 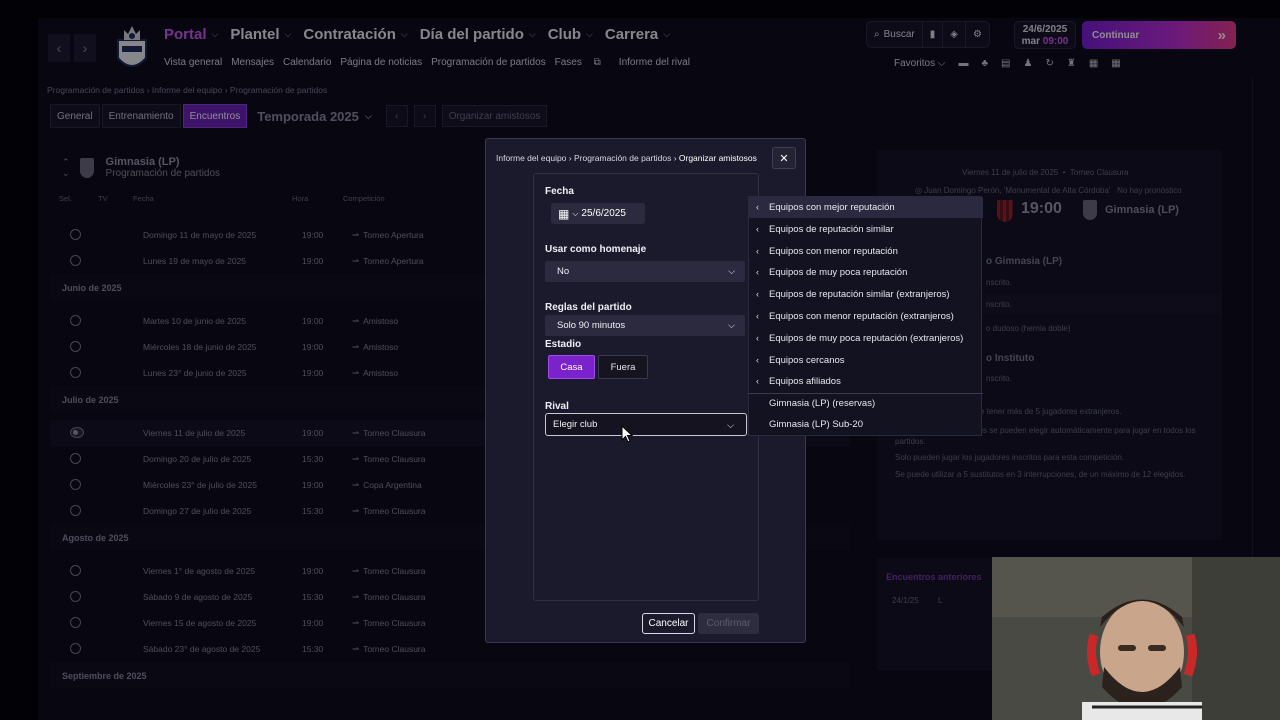 What do you see at coordinates (591, 325) in the screenshot?
I see `reglas-value: Solo 90 minutos` at bounding box center [591, 325].